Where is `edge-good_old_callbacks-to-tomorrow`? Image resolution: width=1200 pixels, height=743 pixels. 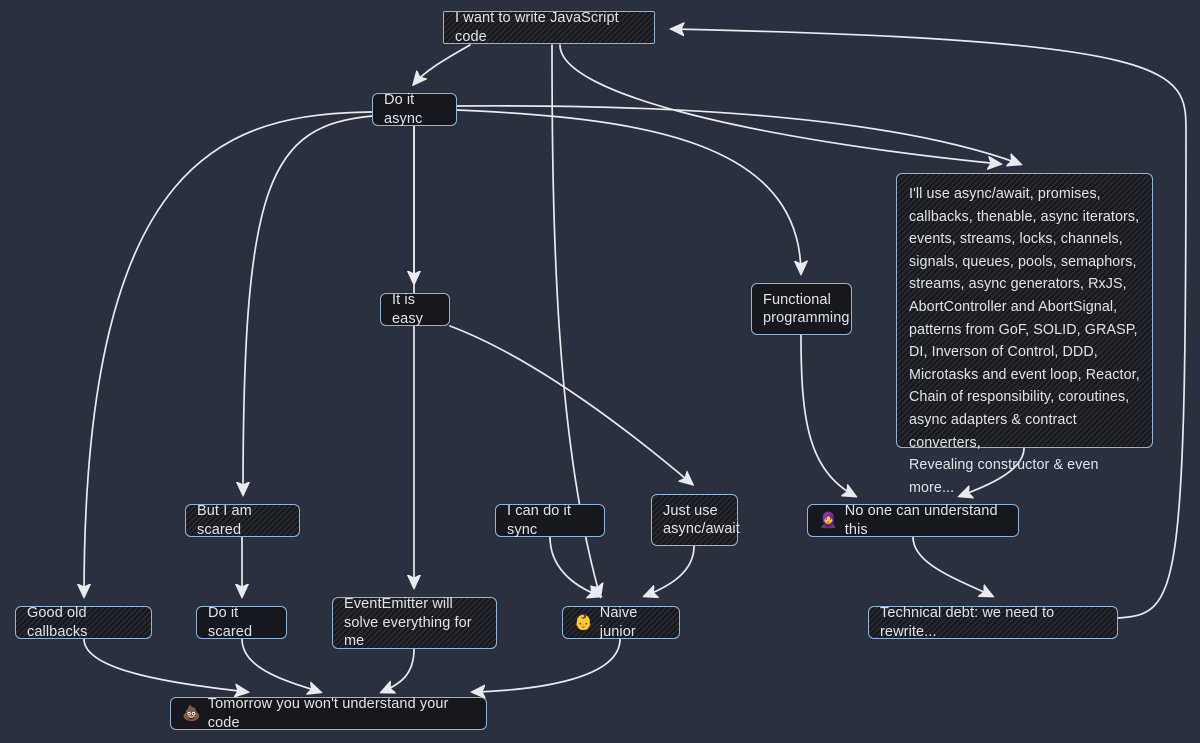
edge-good_old_callbacks-to-tomorrow is located at coordinates (165, 665).